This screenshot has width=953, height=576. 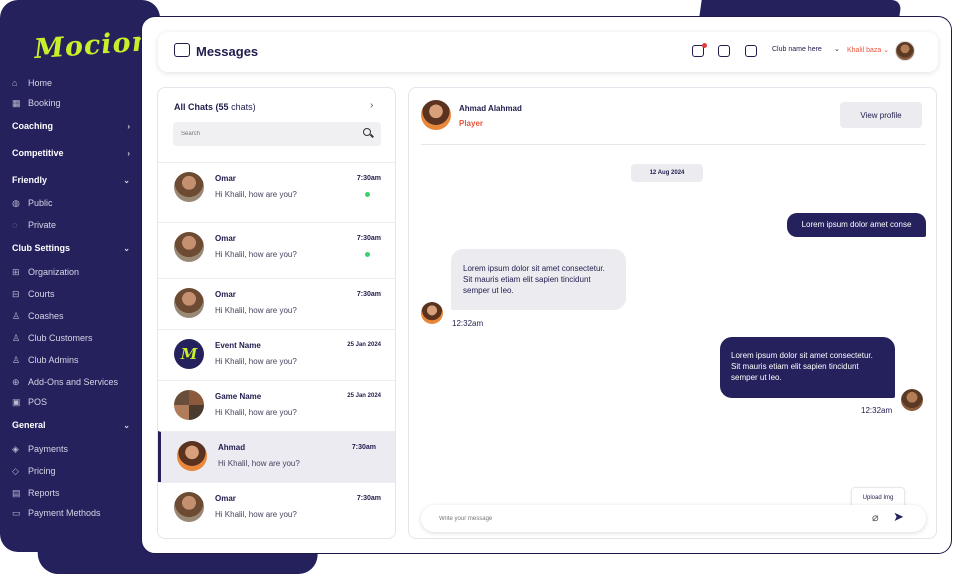 I want to click on outgoing-message-time: 12:32am, so click(x=877, y=410).